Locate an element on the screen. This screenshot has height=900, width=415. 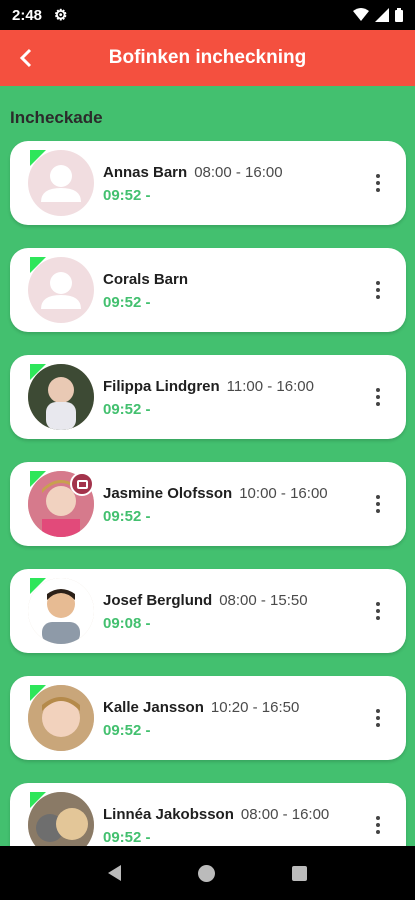
battery-icon is located at coordinates (399, 15).